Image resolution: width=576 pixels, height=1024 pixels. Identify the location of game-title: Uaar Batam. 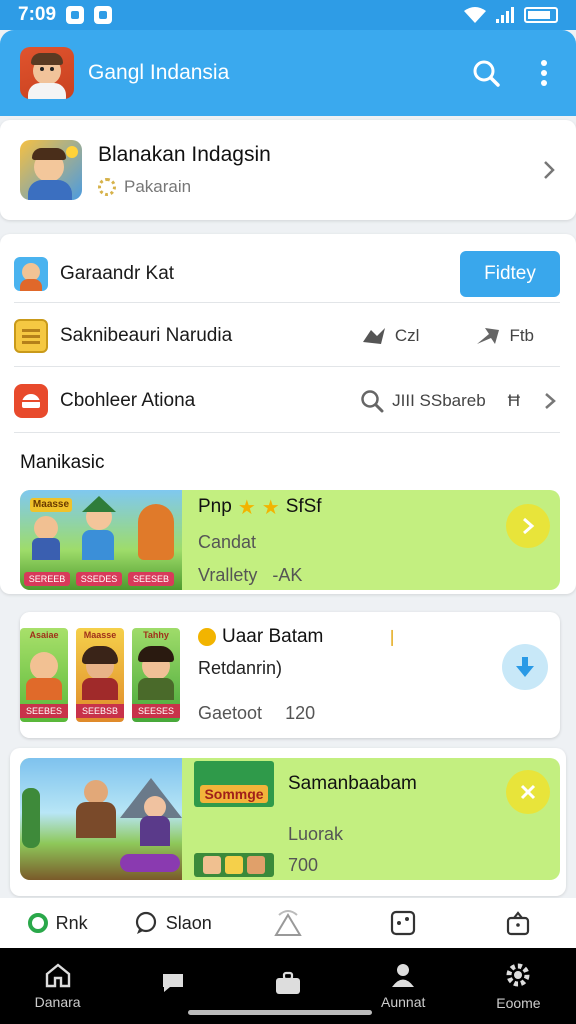
(273, 636).